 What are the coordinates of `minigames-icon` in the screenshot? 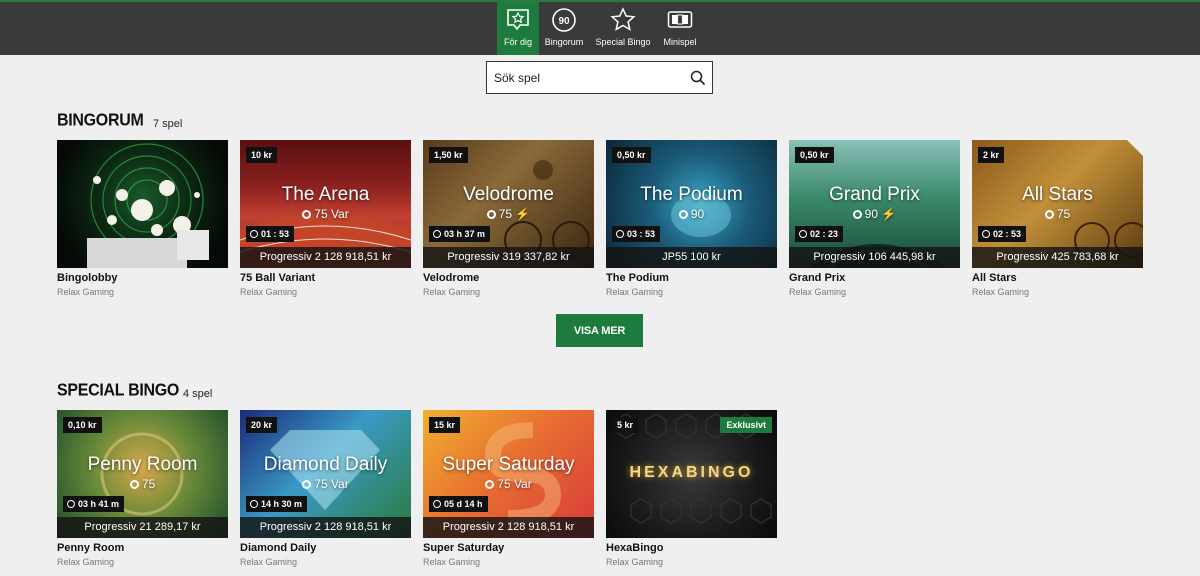 It's located at (680, 20).